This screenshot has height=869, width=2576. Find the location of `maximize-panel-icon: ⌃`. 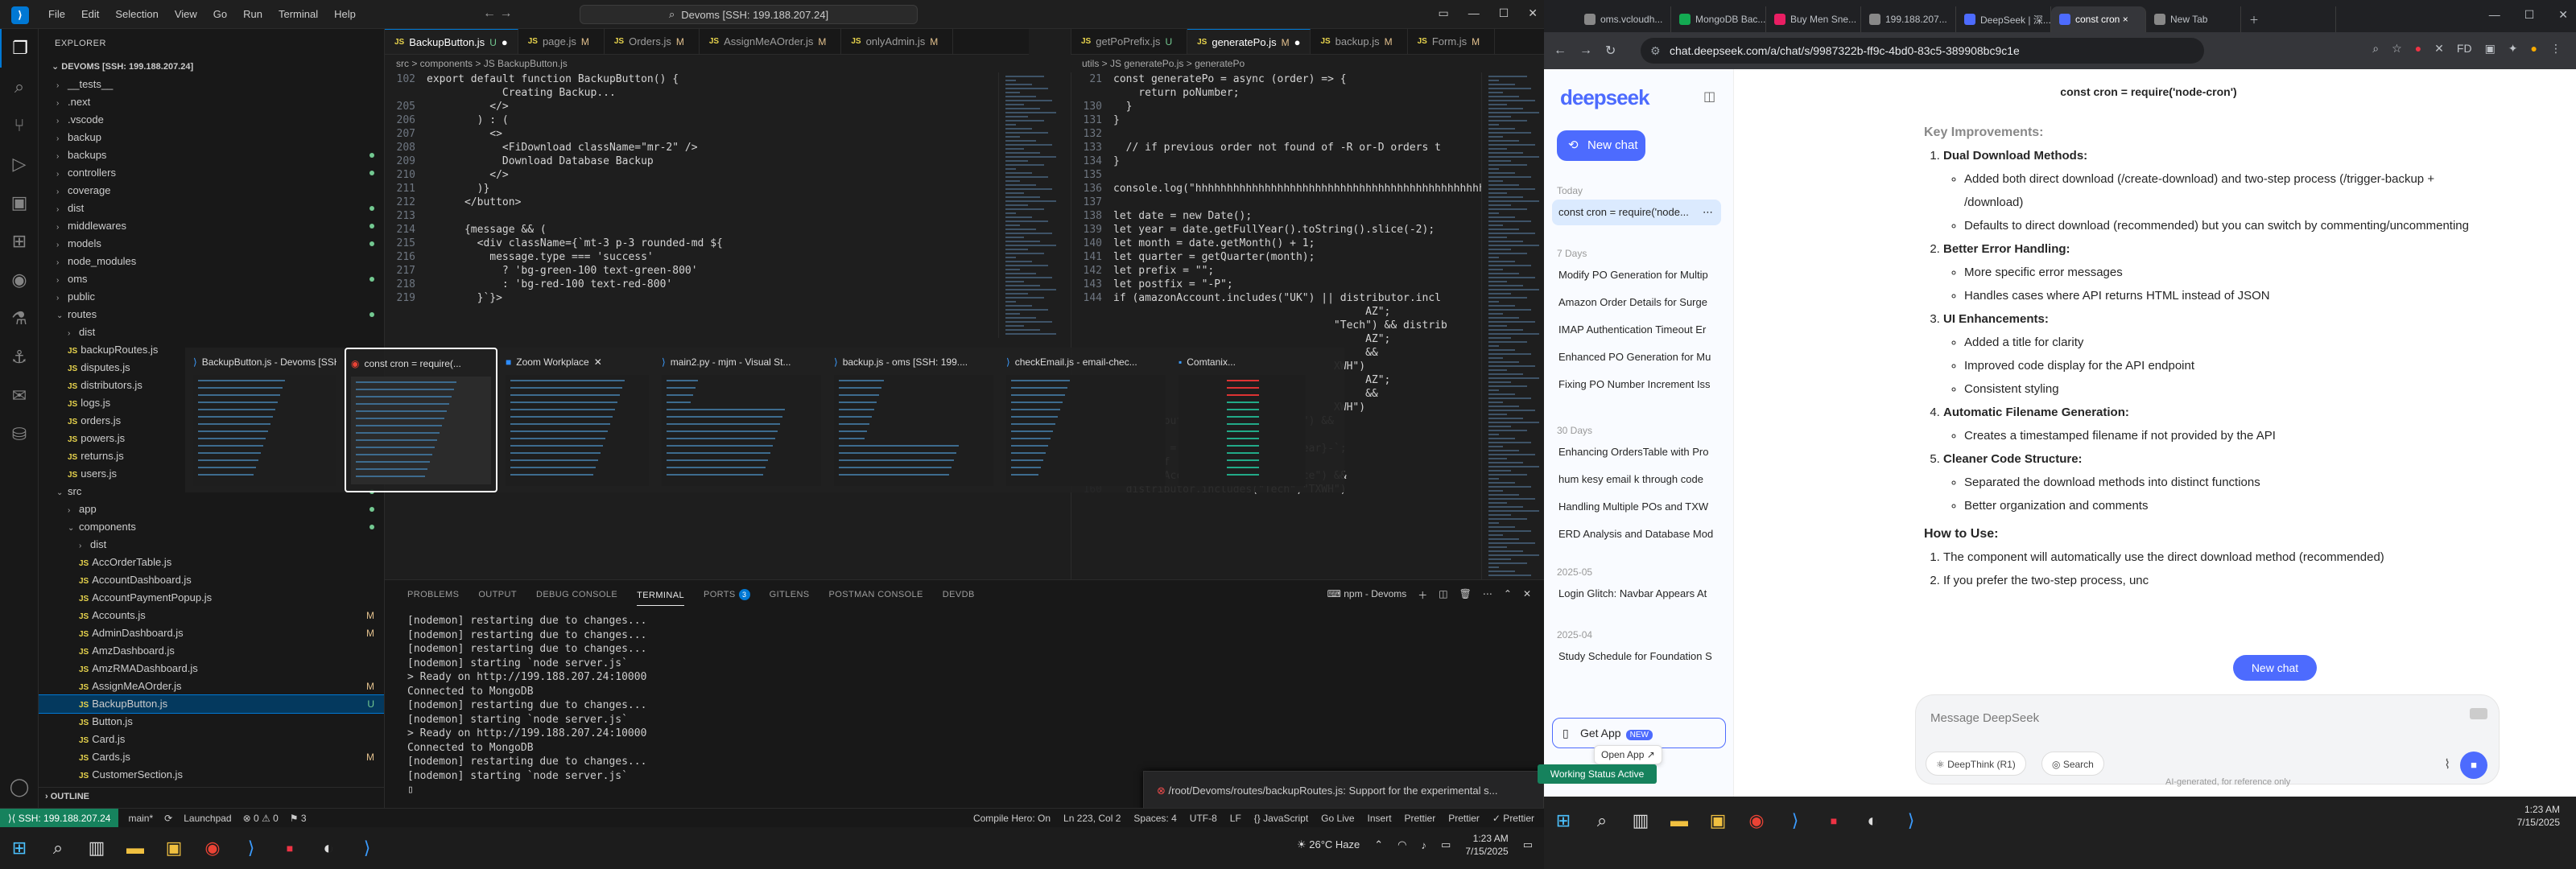

maximize-panel-icon: ⌃ is located at coordinates (1508, 595).